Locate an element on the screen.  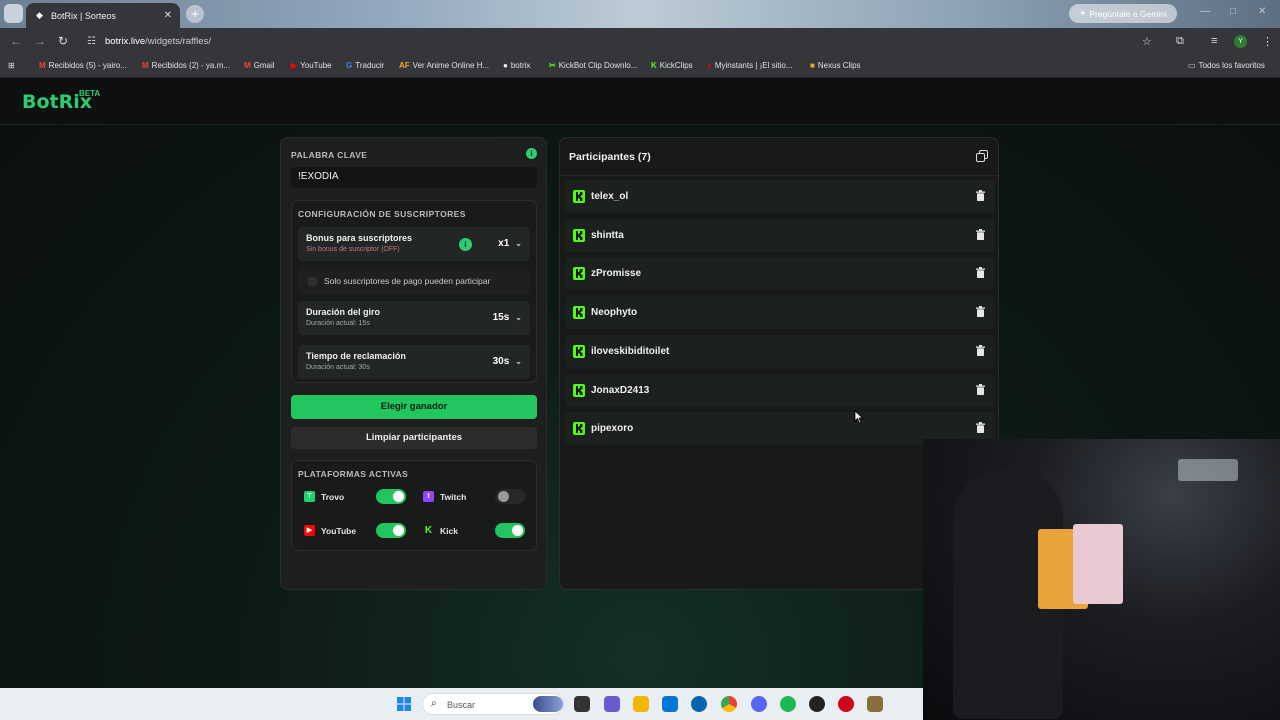
beta-badge: BETA is located at coordinates (90, 93).